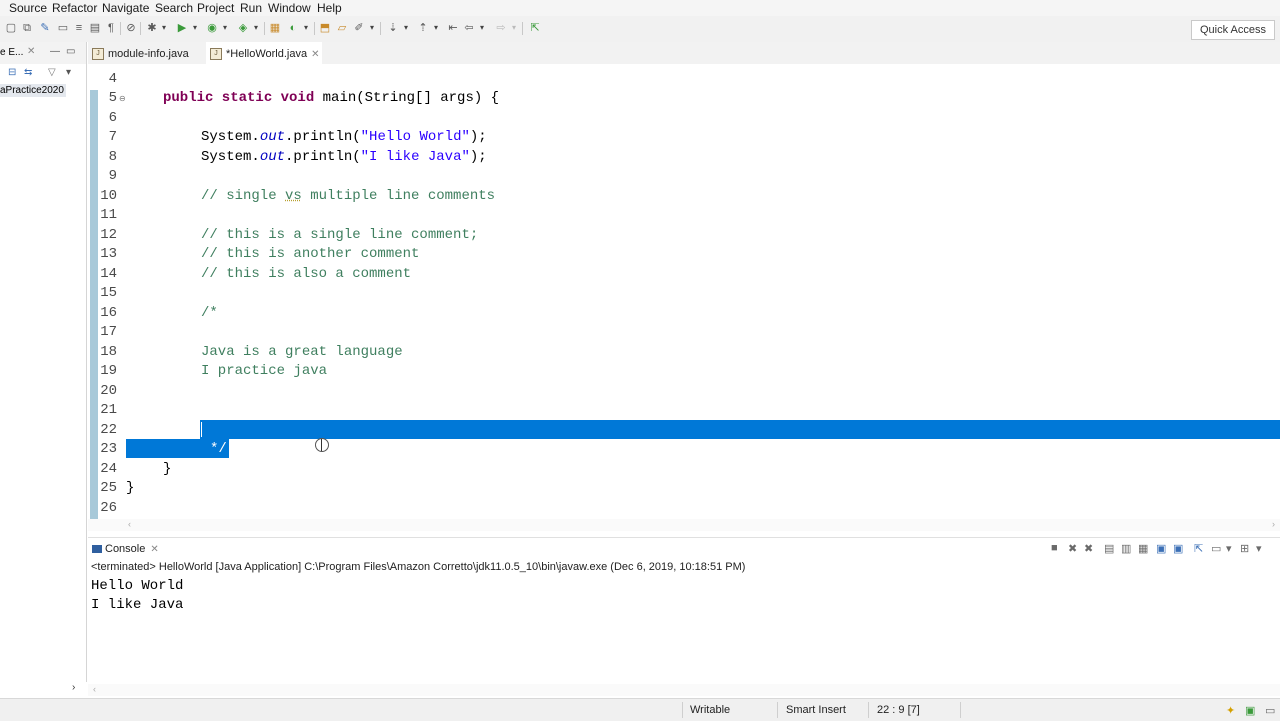 This screenshot has height=721, width=1280. Describe the element at coordinates (43, 73) in the screenshot. I see `package-explorer-toolbar: ⊟ ⇆ ▽ ▾` at that location.